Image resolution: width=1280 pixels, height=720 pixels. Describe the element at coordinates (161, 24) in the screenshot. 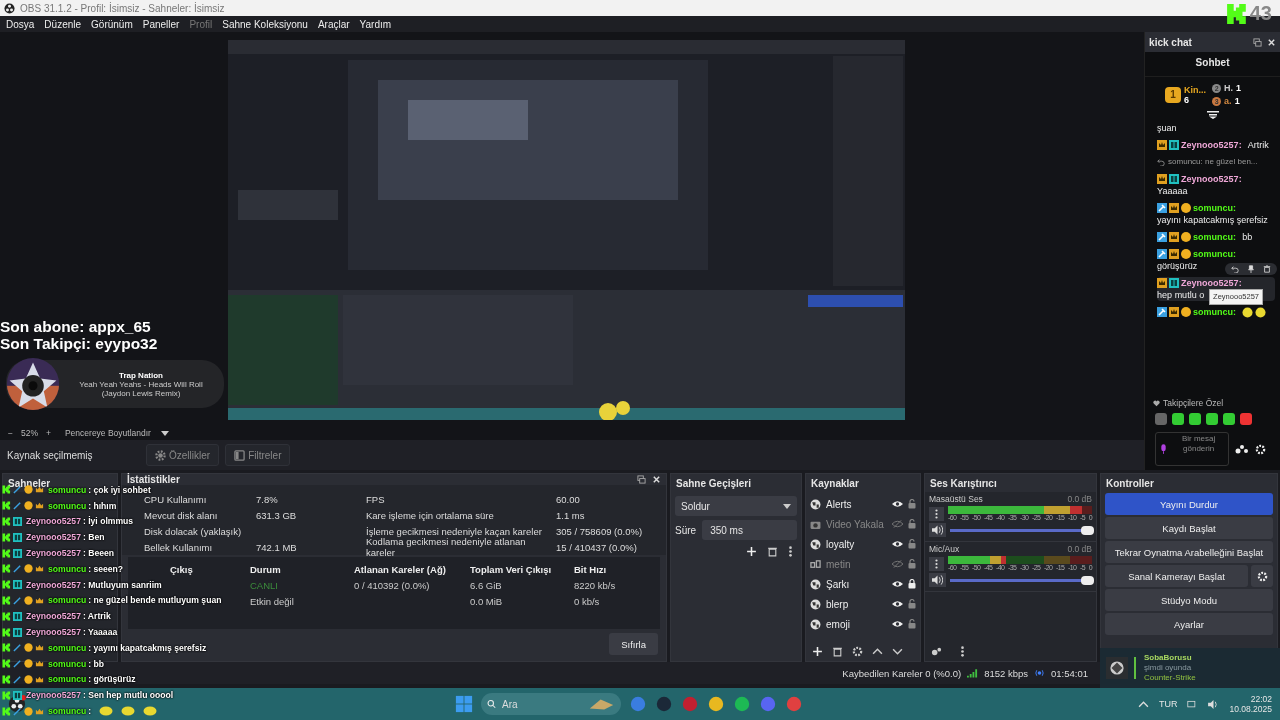

I see `menu-item: Paneller` at that location.